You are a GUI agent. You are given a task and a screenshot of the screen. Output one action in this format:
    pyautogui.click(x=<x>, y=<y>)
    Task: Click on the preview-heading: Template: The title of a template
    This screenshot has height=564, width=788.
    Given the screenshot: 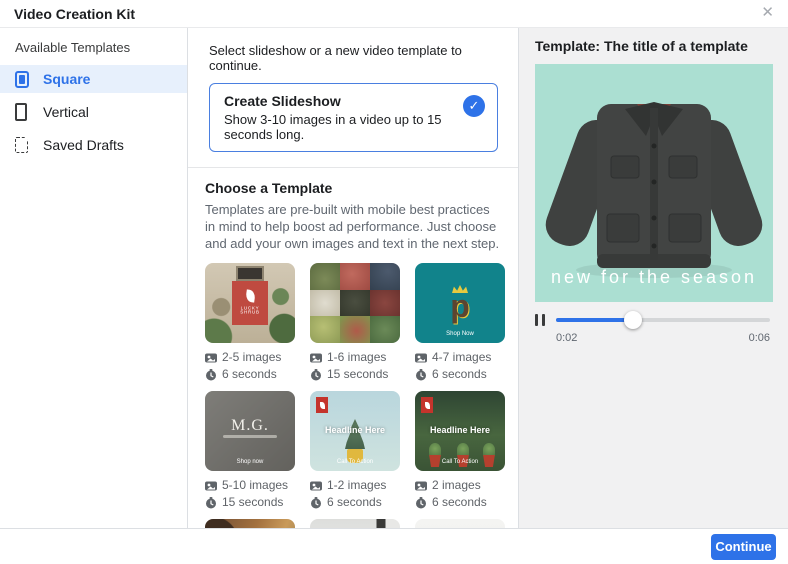 What is the action you would take?
    pyautogui.click(x=641, y=46)
    